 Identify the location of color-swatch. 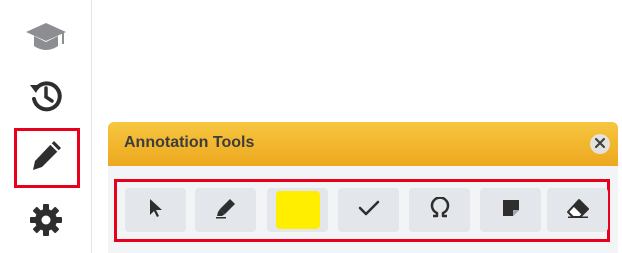
(297, 210).